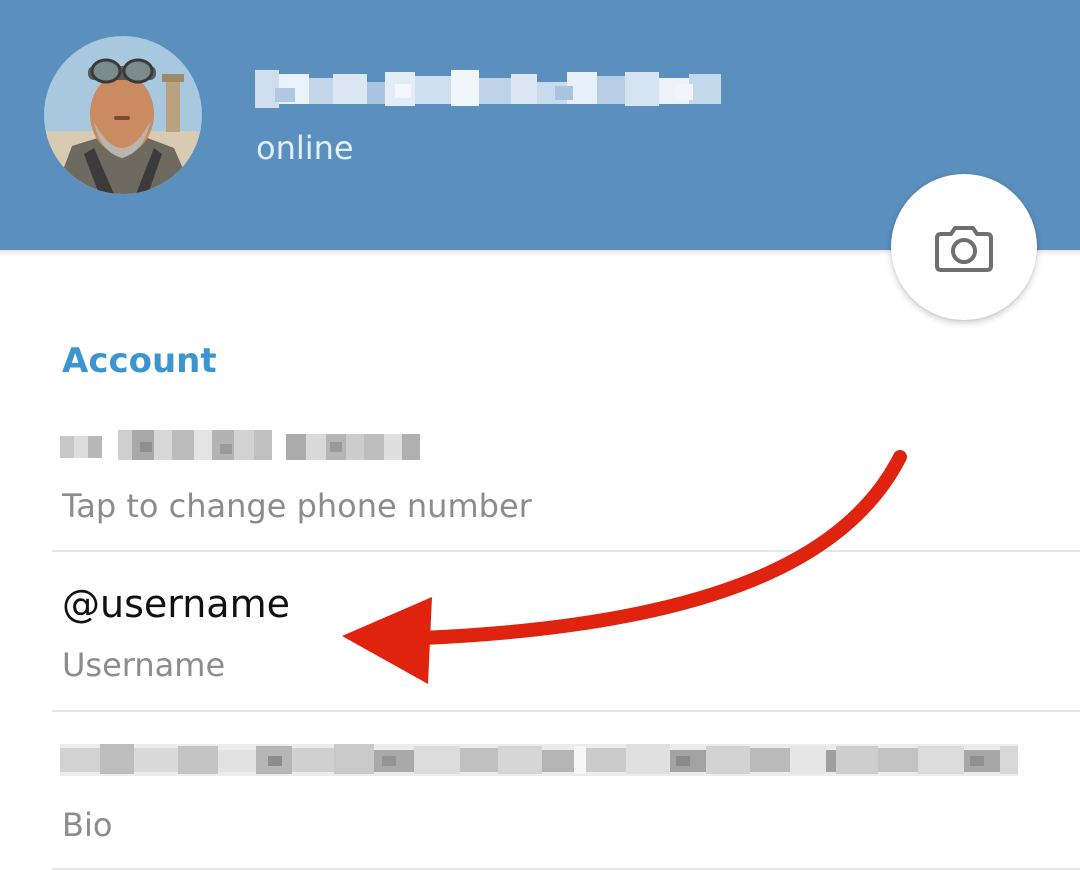 The image size is (1080, 870). I want to click on set-profile-photo-button, so click(964, 247).